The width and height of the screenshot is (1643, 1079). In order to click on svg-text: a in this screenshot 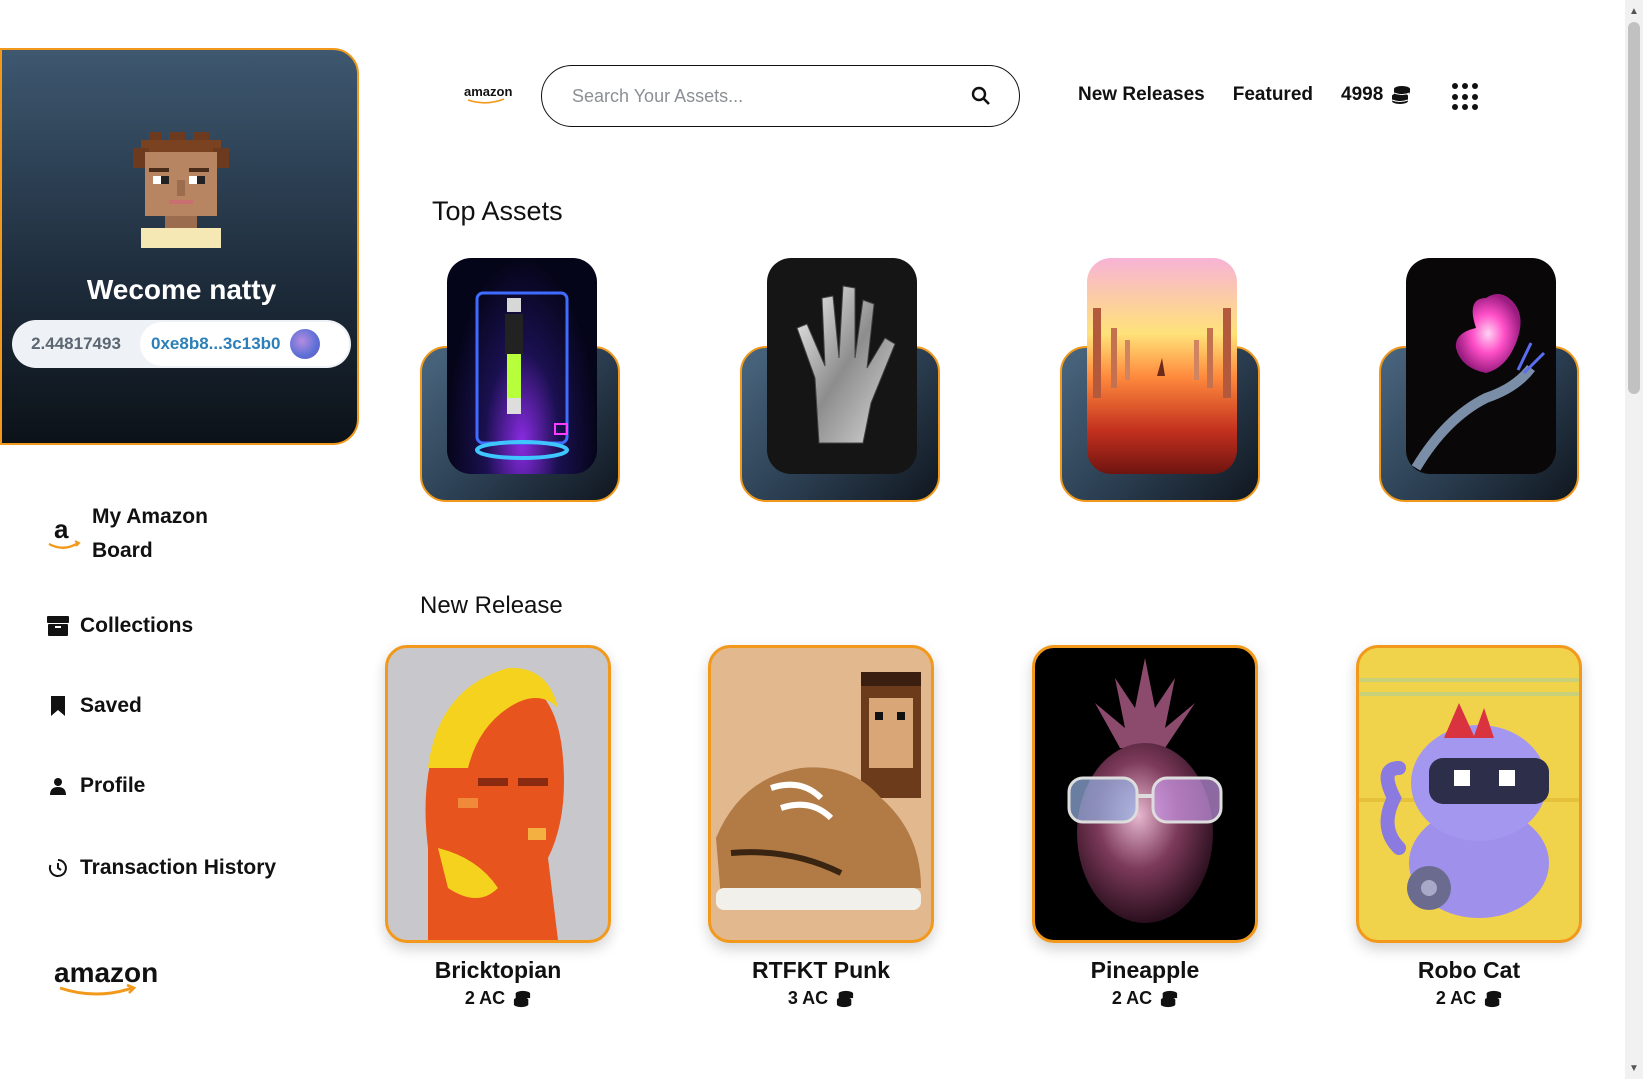, I will do `click(61, 529)`.